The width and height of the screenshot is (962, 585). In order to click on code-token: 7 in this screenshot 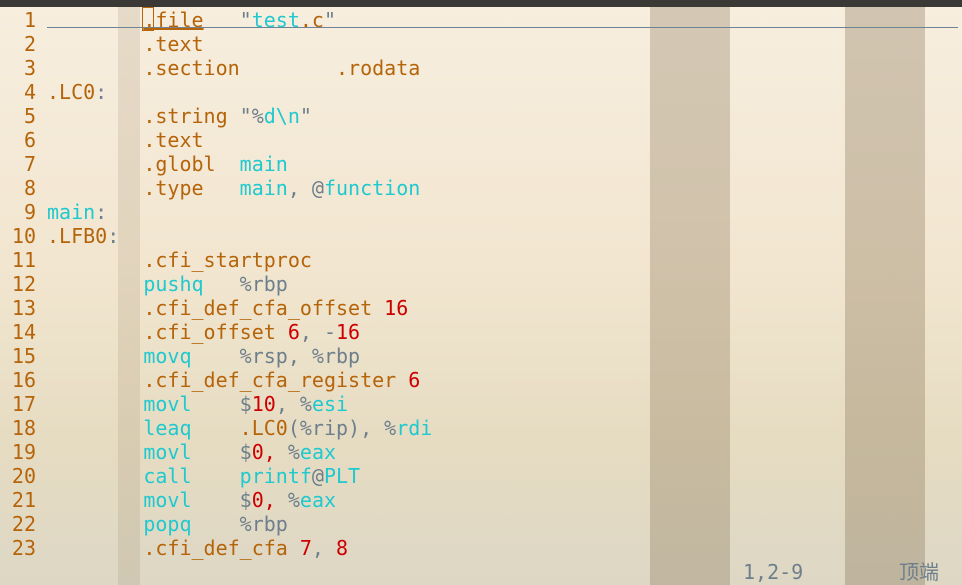, I will do `click(305, 548)`.